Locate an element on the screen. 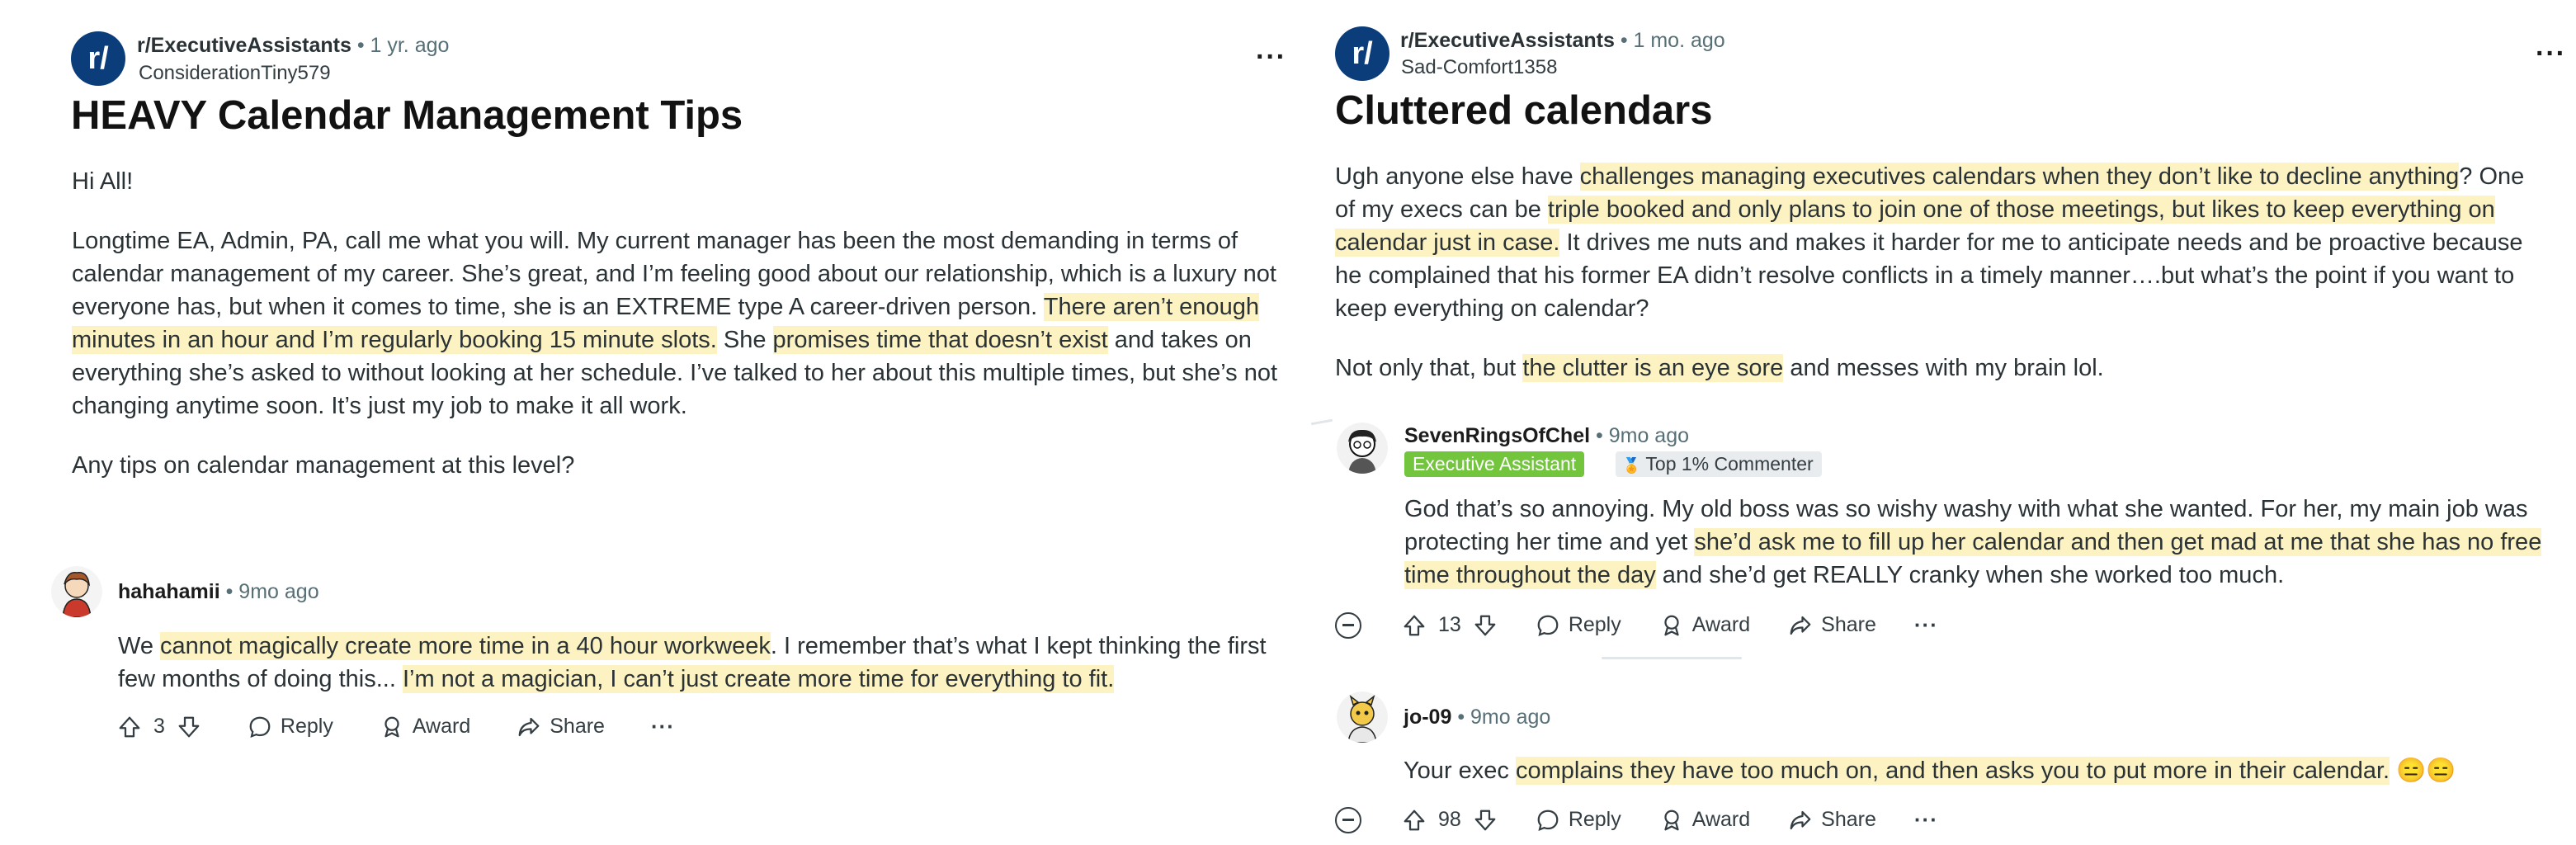 This screenshot has width=2576, height=845. comment-actions: 13 Reply Award Share ··· is located at coordinates (1670, 625).